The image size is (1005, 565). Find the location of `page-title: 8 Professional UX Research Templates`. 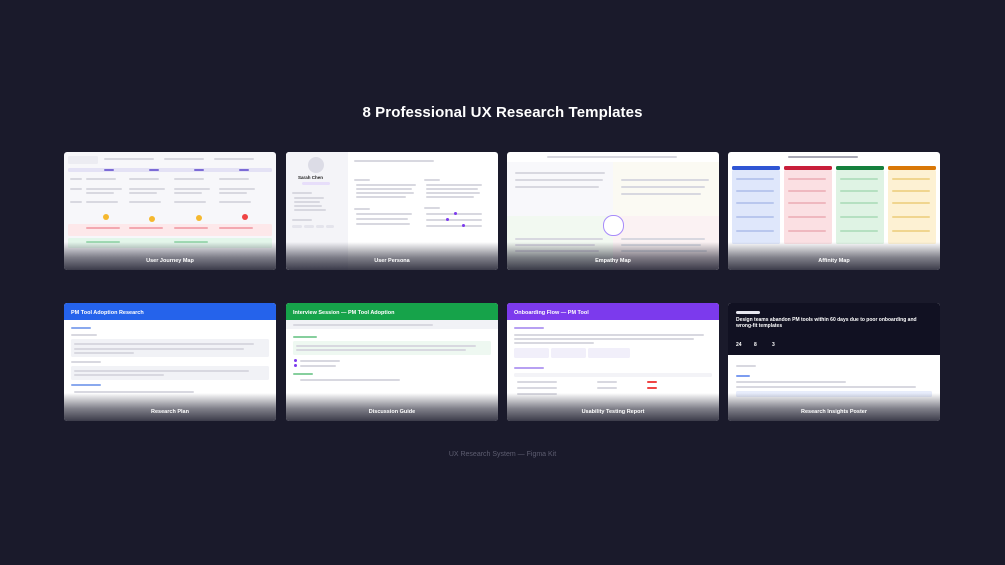

page-title: 8 Professional UX Research Templates is located at coordinates (502, 112).